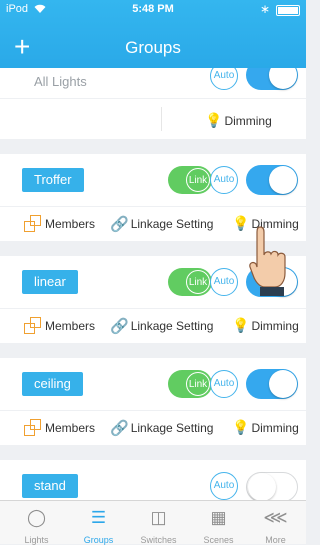  I want to click on tab-groups: ☰ Groups, so click(98, 523).